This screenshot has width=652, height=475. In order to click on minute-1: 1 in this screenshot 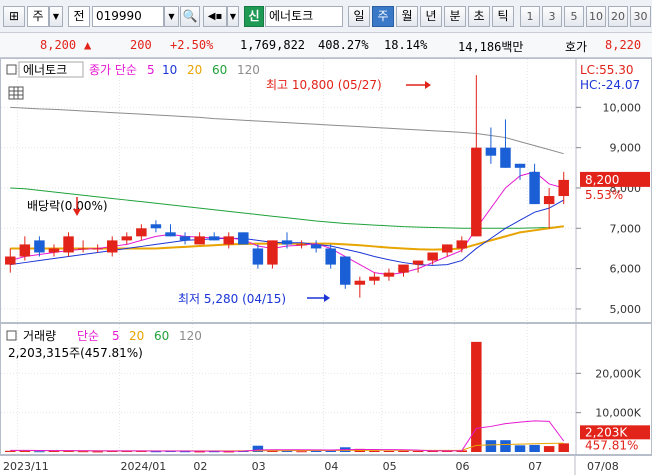, I will do `click(530, 16)`.